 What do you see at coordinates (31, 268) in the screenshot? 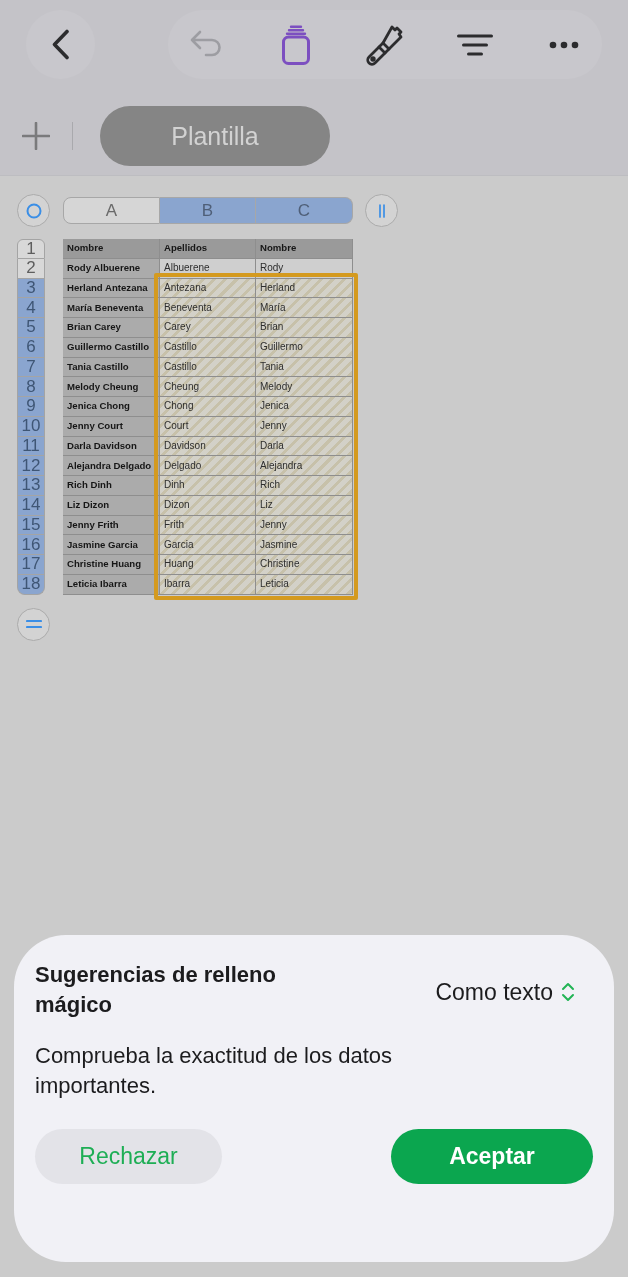
I see `row-number: 2` at bounding box center [31, 268].